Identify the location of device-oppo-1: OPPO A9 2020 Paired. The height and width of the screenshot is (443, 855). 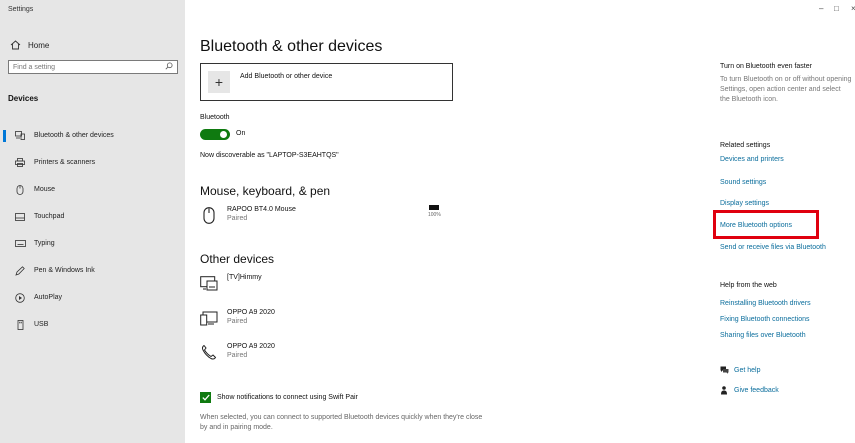
(237, 318).